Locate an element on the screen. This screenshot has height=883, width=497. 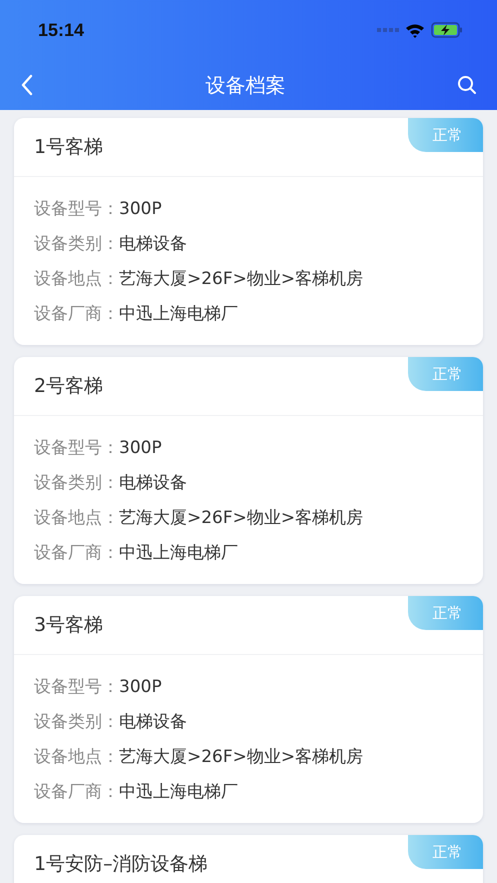
back-button is located at coordinates (27, 85).